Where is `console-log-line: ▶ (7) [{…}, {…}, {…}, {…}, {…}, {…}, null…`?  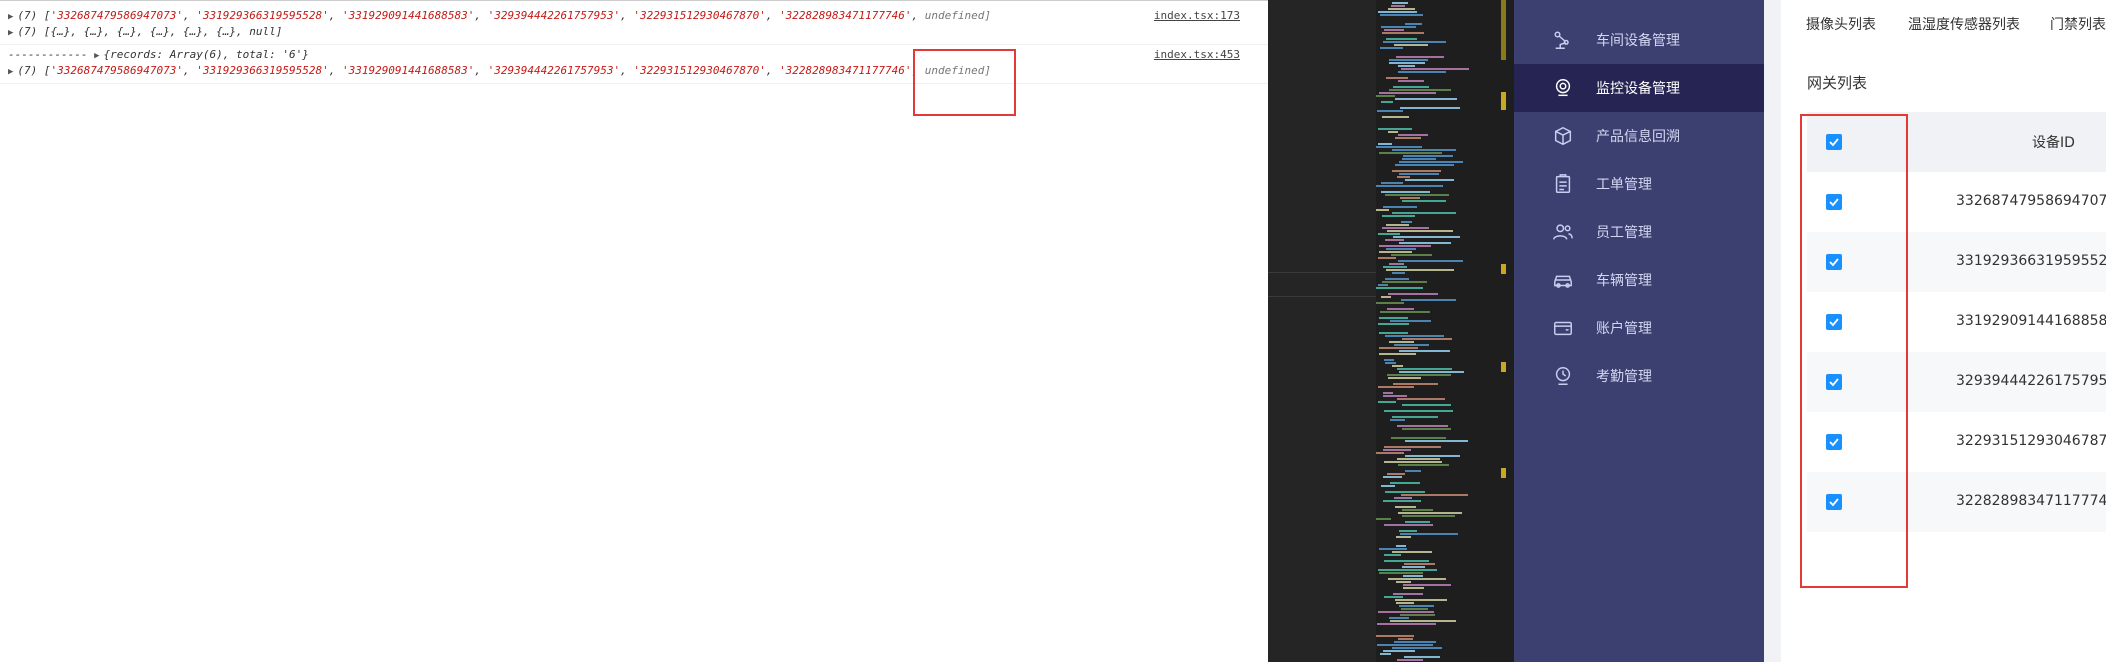 console-log-line: ▶ (7) [{…}, {…}, {…}, {…}, {…}, {…}, null… is located at coordinates (145, 32).